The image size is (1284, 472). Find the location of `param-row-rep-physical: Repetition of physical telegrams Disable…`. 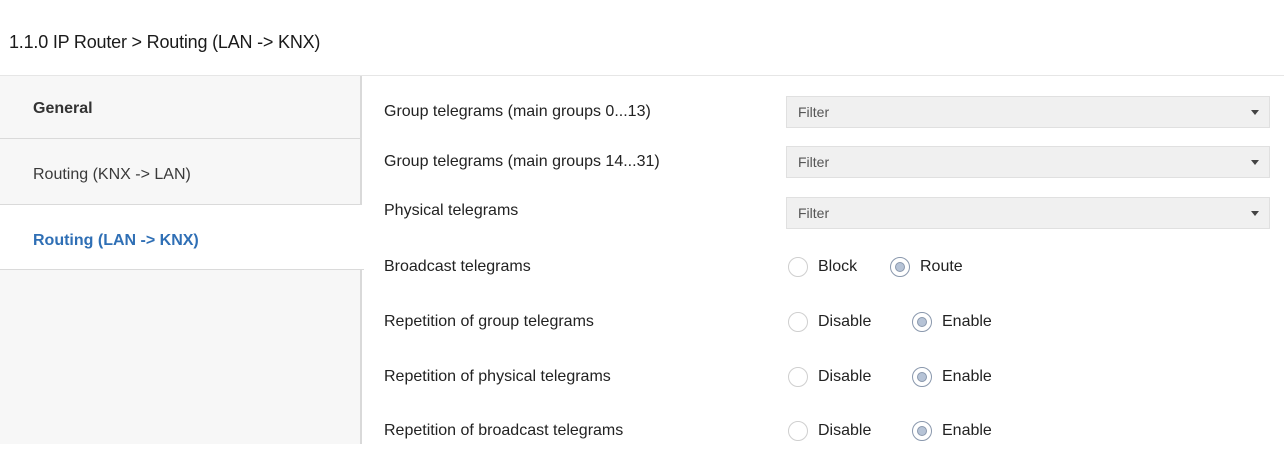

param-row-rep-physical: Repetition of physical telegrams Disable… is located at coordinates (824, 392).